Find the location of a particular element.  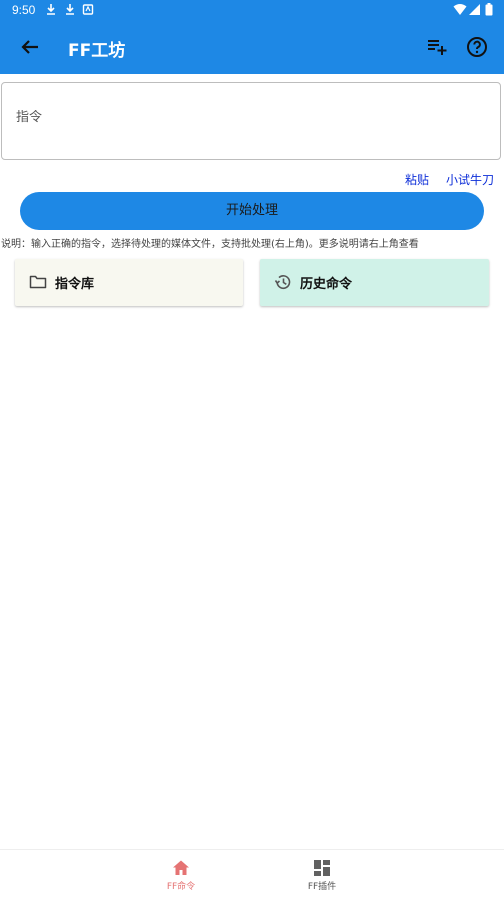

battery-icon is located at coordinates (489, 9).